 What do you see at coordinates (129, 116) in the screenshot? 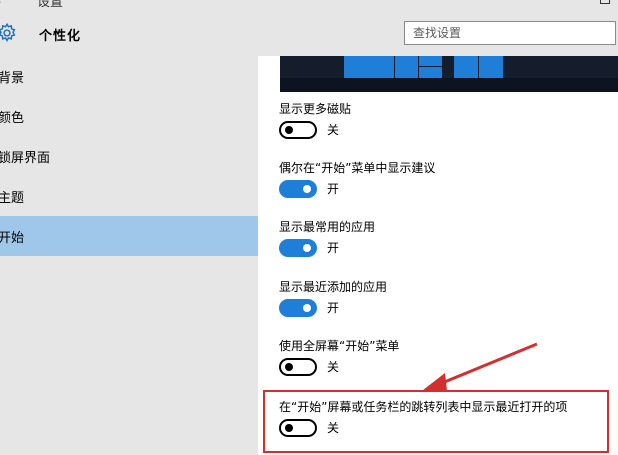
I see `sidebar-item-colors: 颜色` at bounding box center [129, 116].